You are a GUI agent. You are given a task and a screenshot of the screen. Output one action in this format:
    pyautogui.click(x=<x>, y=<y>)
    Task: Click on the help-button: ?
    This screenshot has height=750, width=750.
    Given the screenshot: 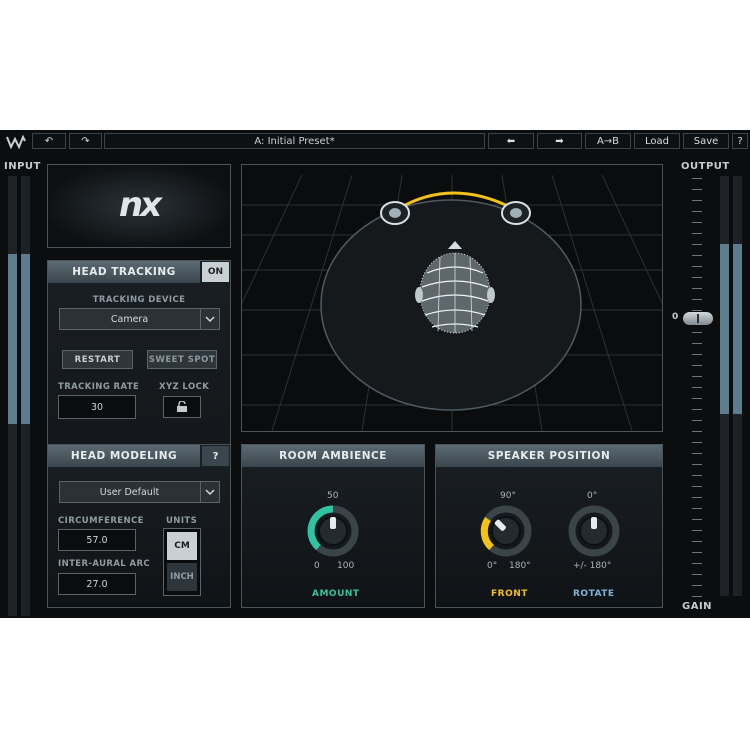 What is the action you would take?
    pyautogui.click(x=740, y=141)
    